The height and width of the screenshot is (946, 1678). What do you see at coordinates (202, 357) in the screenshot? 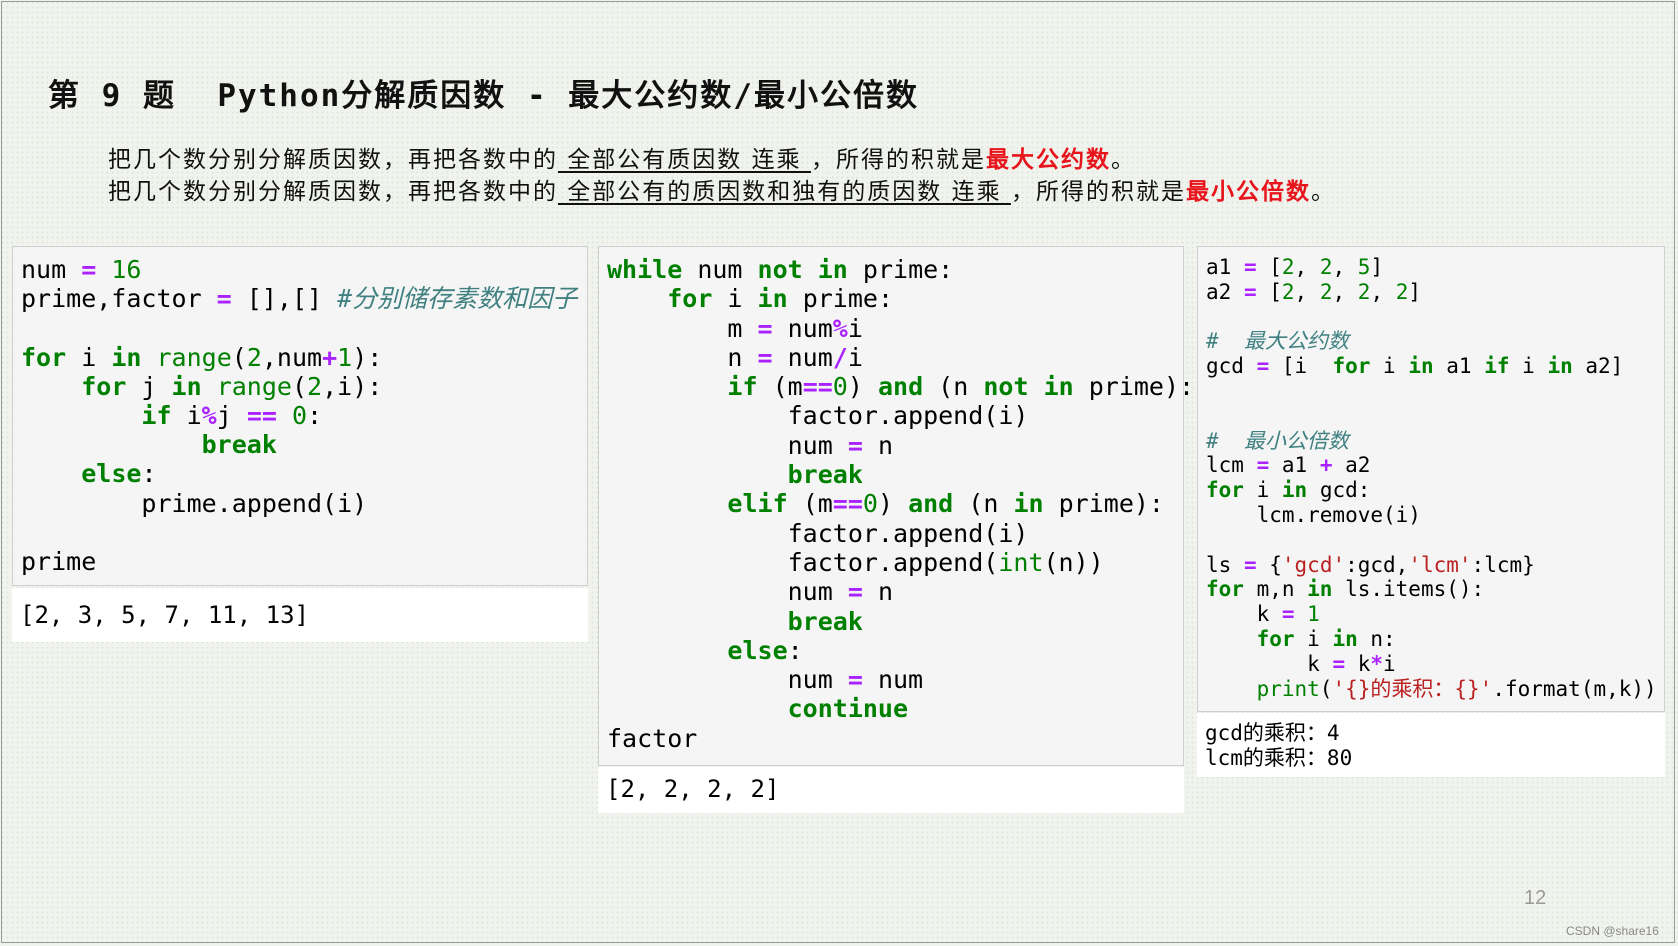
I see `code-line: for i in range(2,num+1):` at bounding box center [202, 357].